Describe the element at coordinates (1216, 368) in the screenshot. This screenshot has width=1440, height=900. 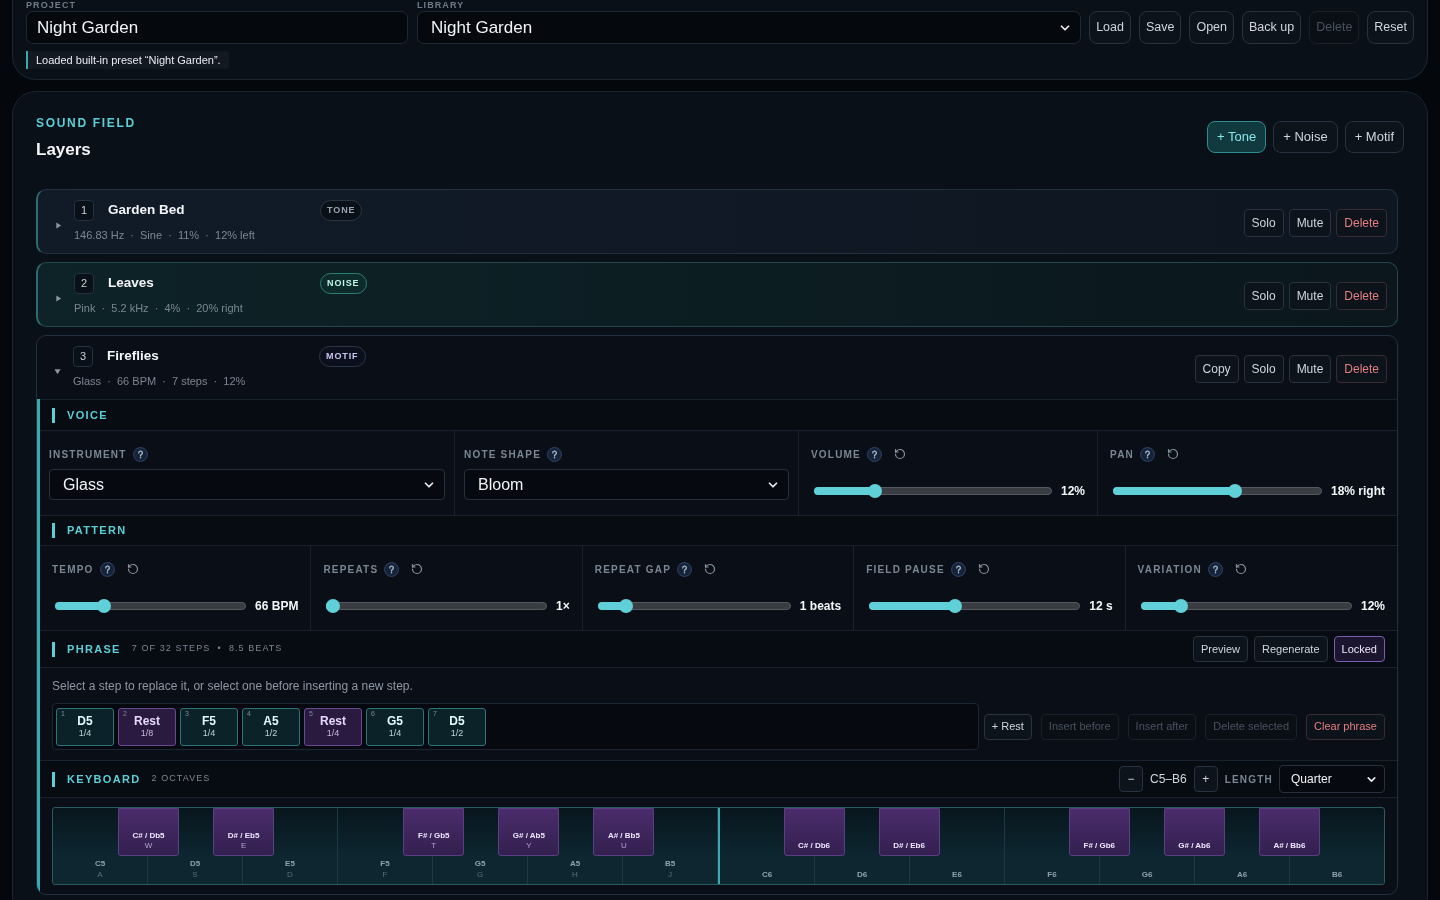
I see `action-button: Copy` at that location.